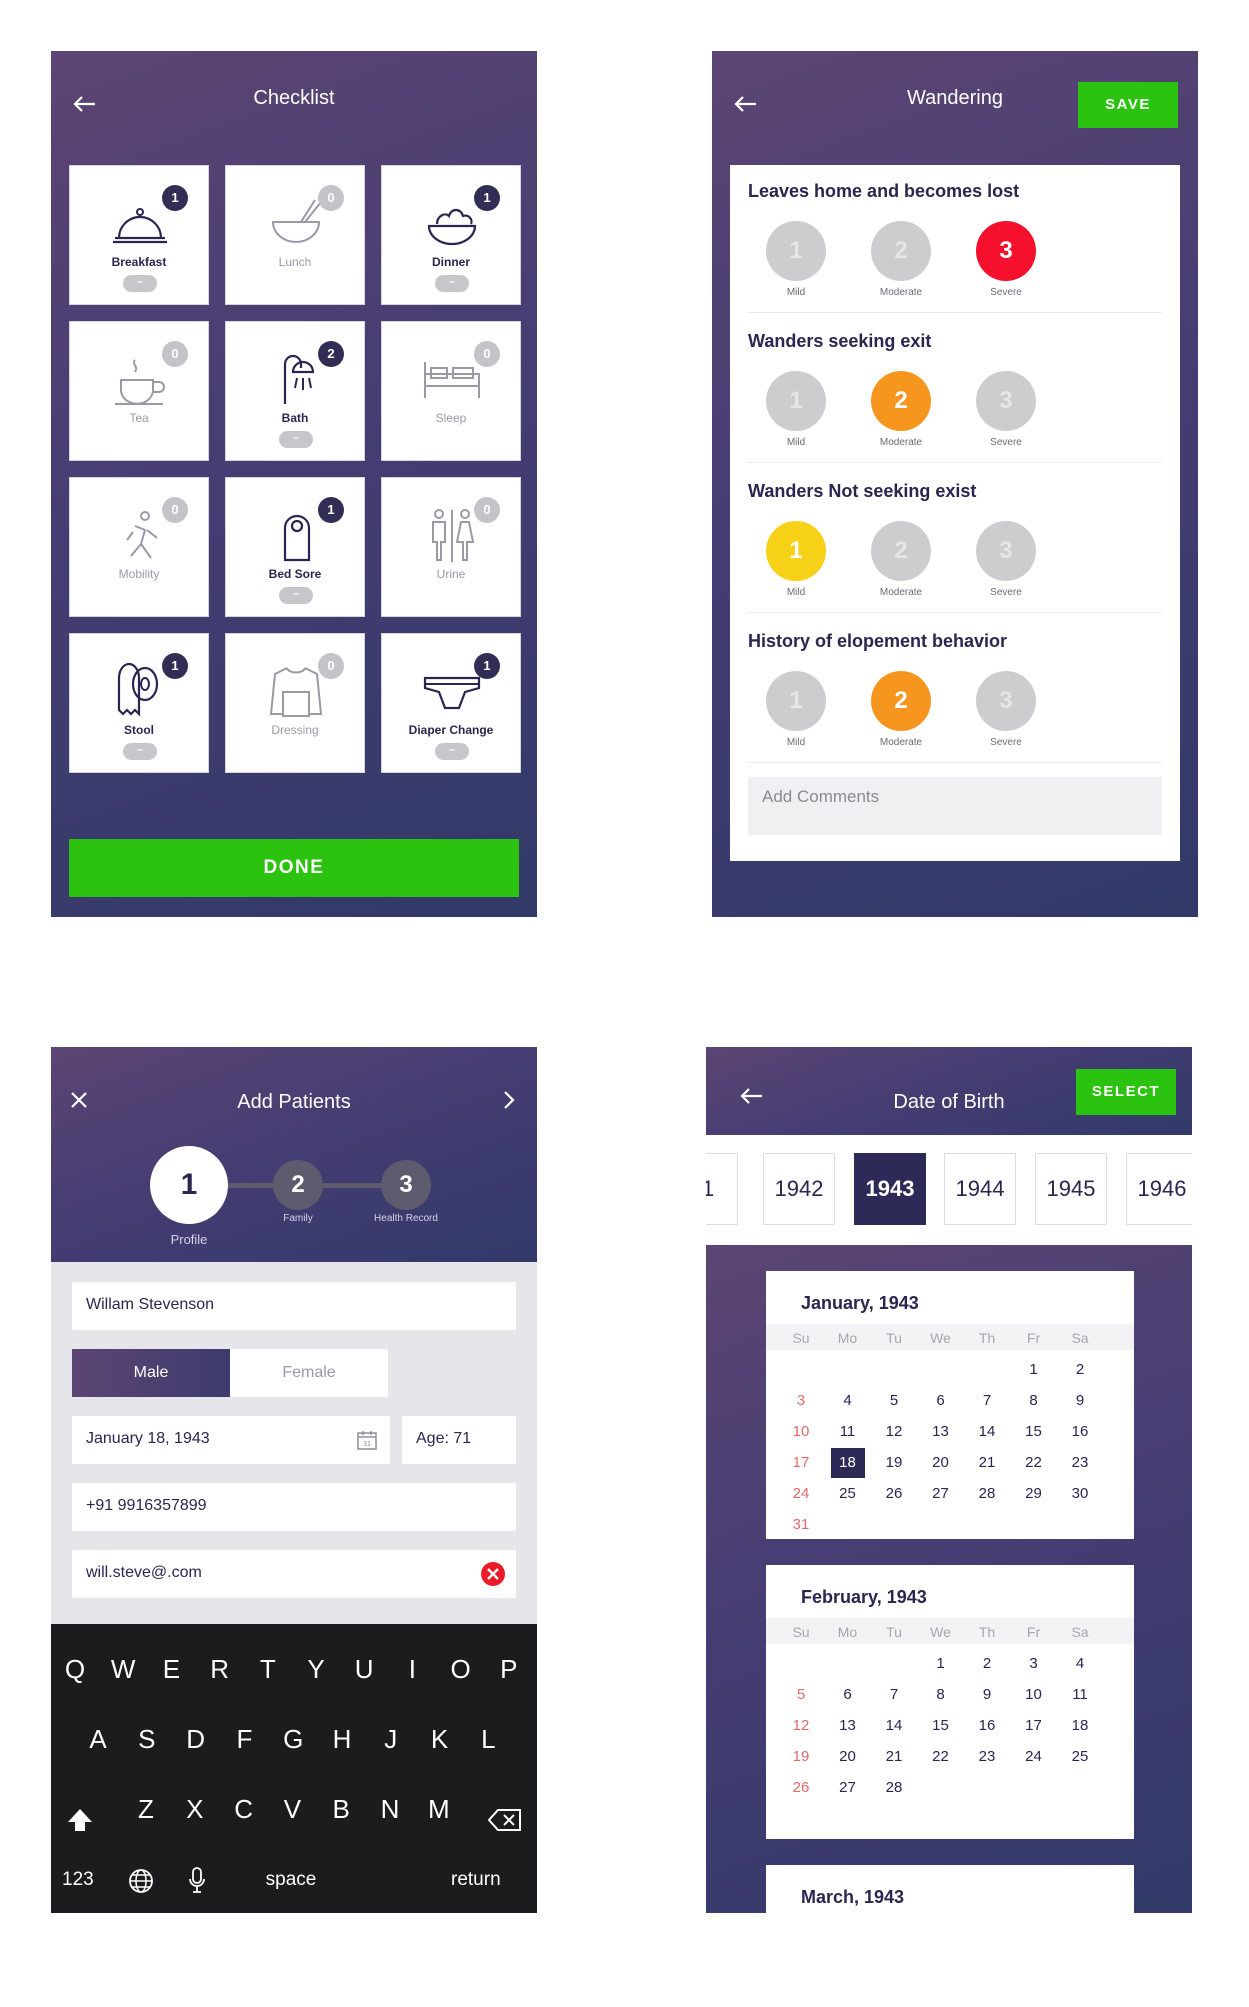 This screenshot has width=1249, height=2007. I want to click on gender-male-option: Male, so click(151, 1373).